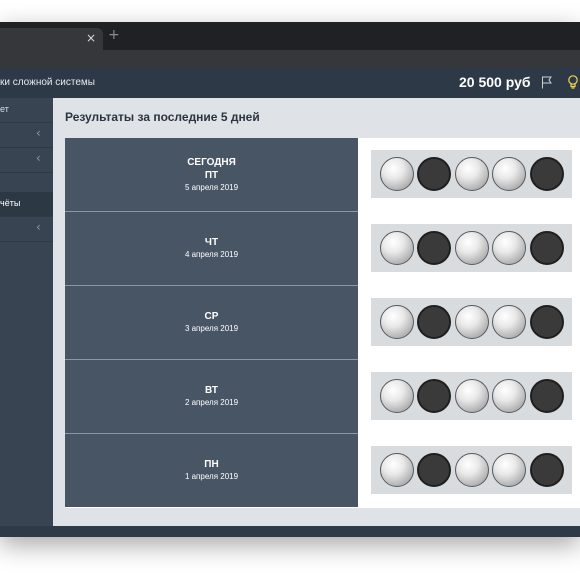  Describe the element at coordinates (211, 402) in the screenshot. I see `day-date: 2 апреля 2019` at that location.